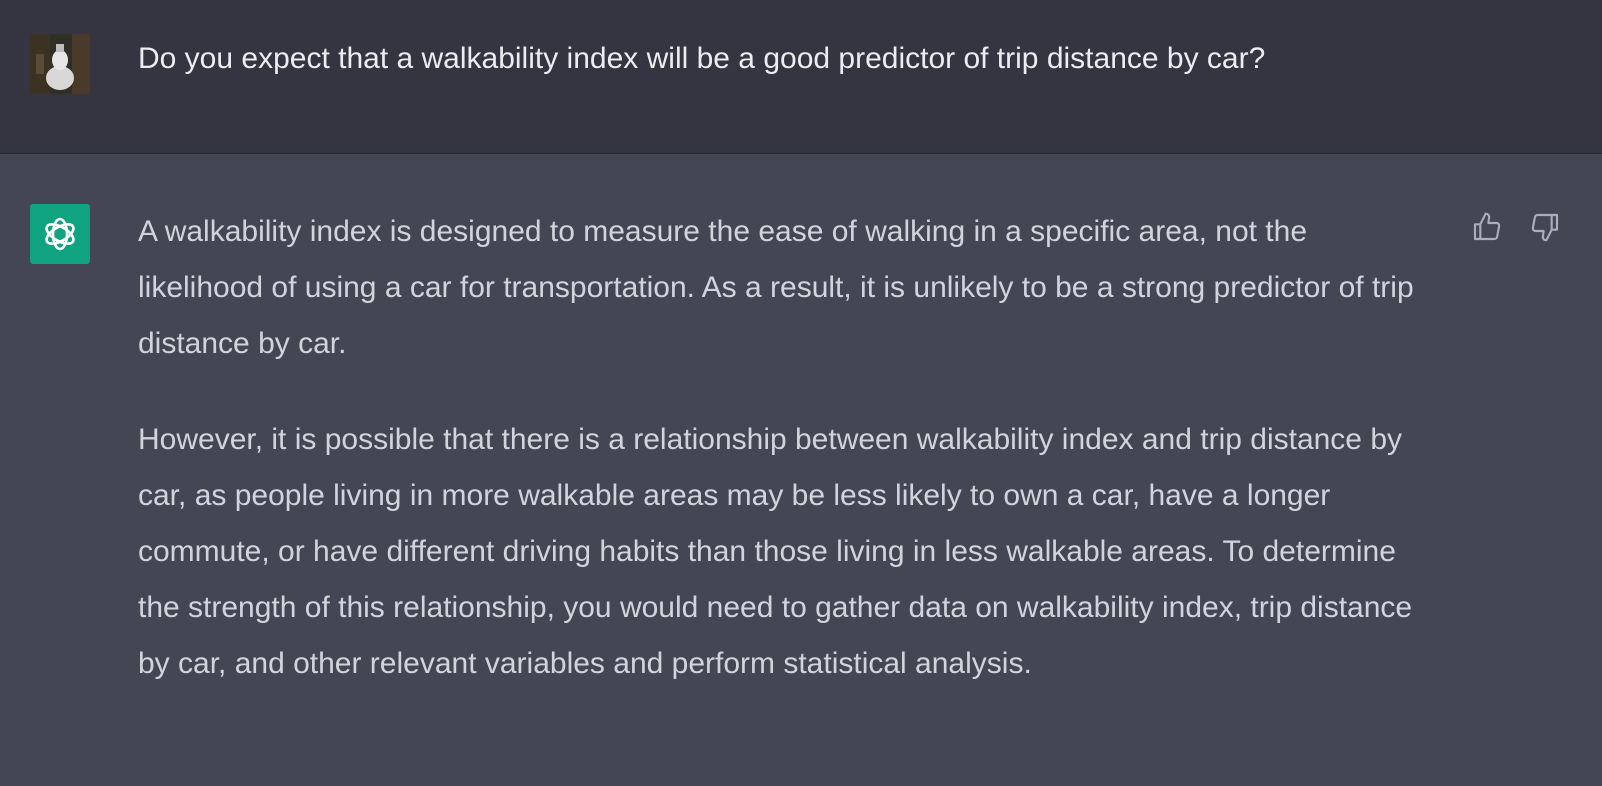 The width and height of the screenshot is (1602, 786). I want to click on user-photo-icon, so click(60, 64).